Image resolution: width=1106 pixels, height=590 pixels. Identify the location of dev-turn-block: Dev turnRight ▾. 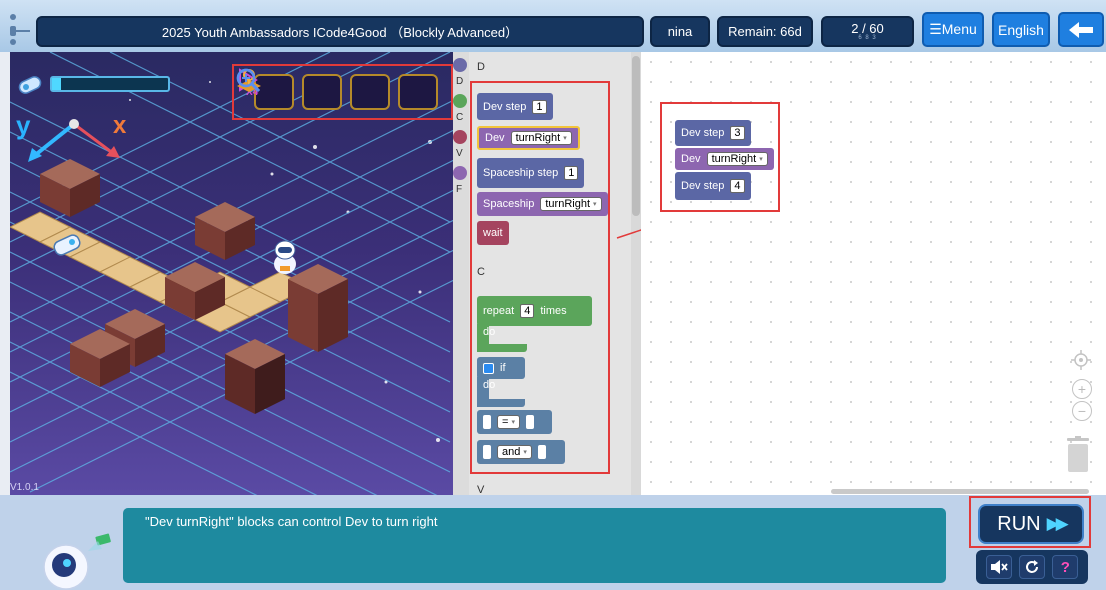
(528, 138).